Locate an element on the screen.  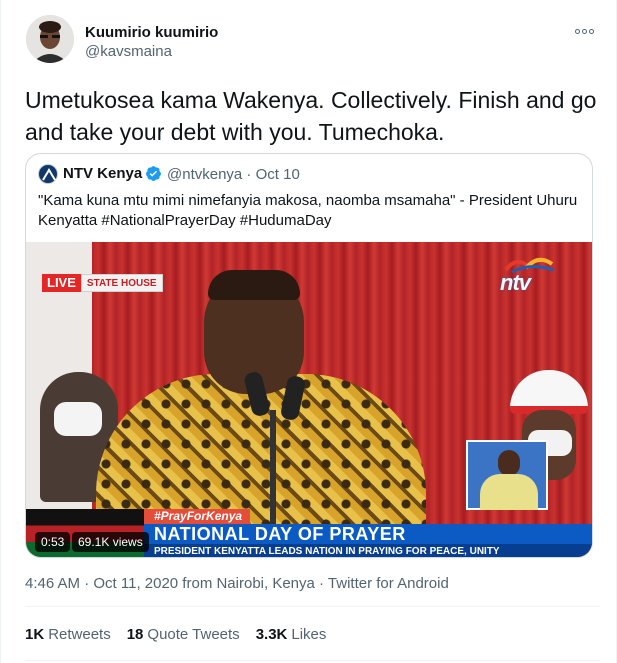
video-views: 69.1K views is located at coordinates (110, 542).